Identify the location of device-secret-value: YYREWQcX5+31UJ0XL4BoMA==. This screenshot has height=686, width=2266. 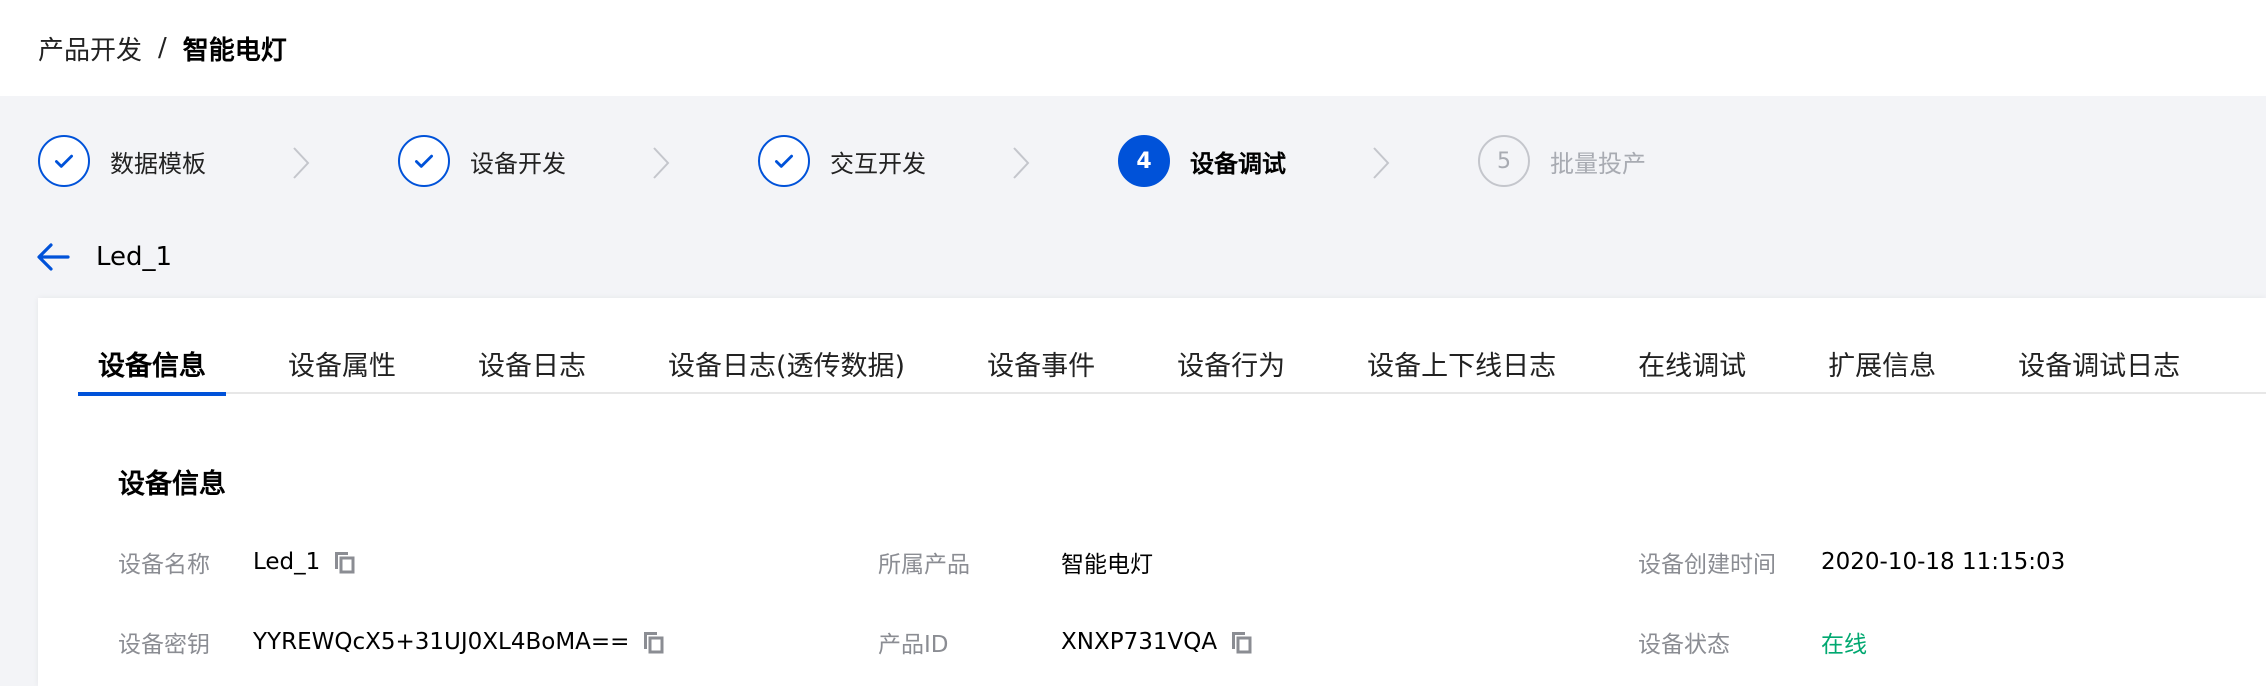
(441, 642).